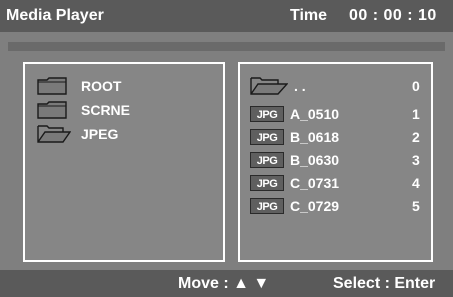 This screenshot has width=453, height=297. Describe the element at coordinates (416, 137) in the screenshot. I see `file-index: 2` at that location.